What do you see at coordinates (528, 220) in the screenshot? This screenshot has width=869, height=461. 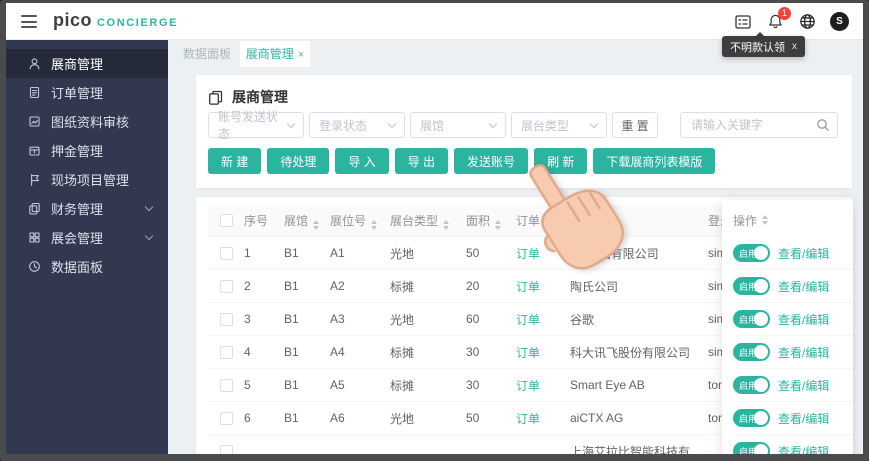 I see `column-label: 订单` at bounding box center [528, 220].